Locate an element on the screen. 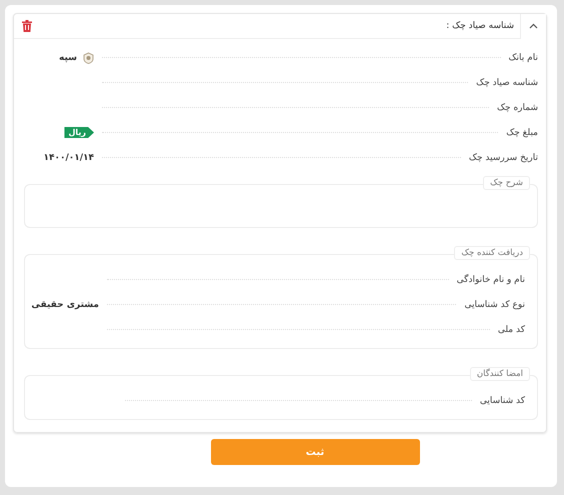 The image size is (564, 495). bank-logo-icon is located at coordinates (88, 58).